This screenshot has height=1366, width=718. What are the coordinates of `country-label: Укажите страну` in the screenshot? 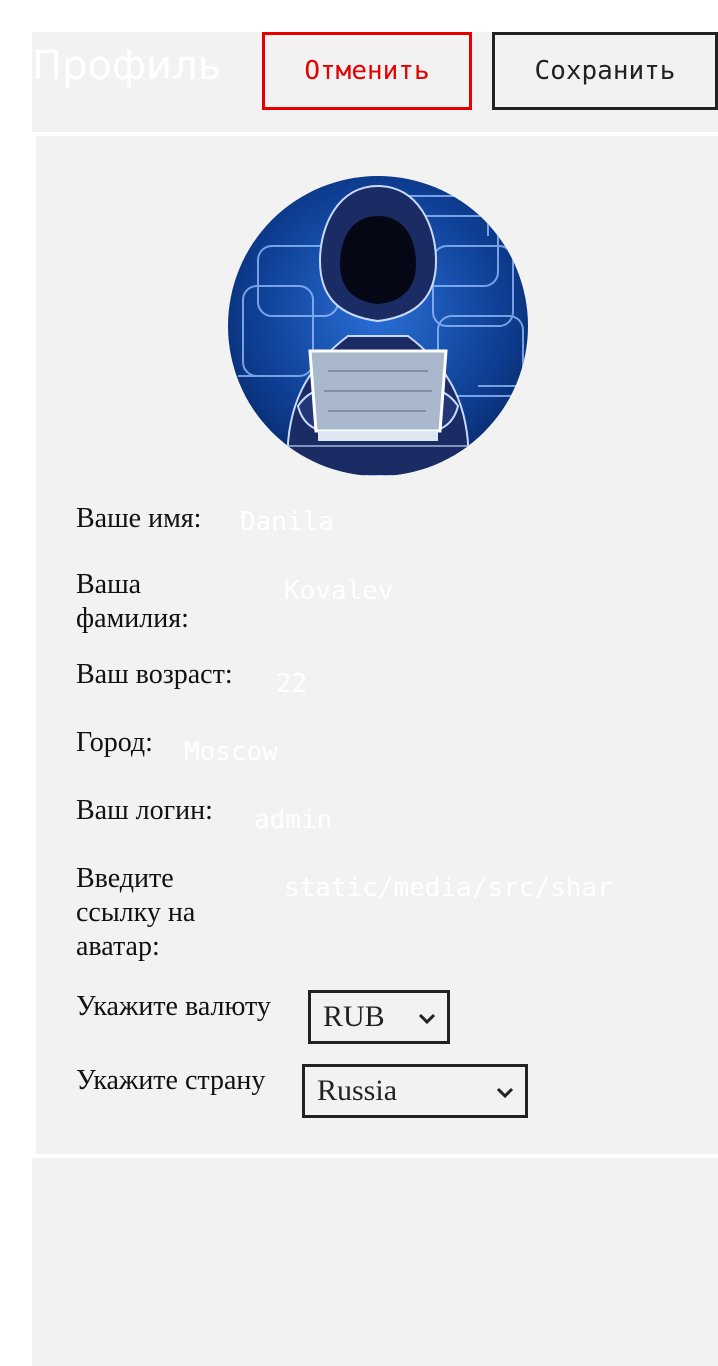 It's located at (171, 1080).